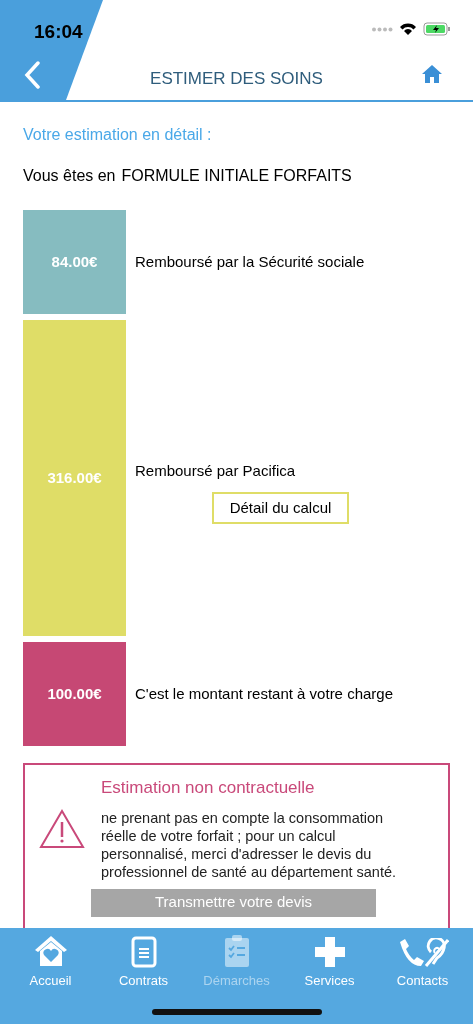 The image size is (473, 1024). Describe the element at coordinates (329, 952) in the screenshot. I see `cross-icon` at that location.